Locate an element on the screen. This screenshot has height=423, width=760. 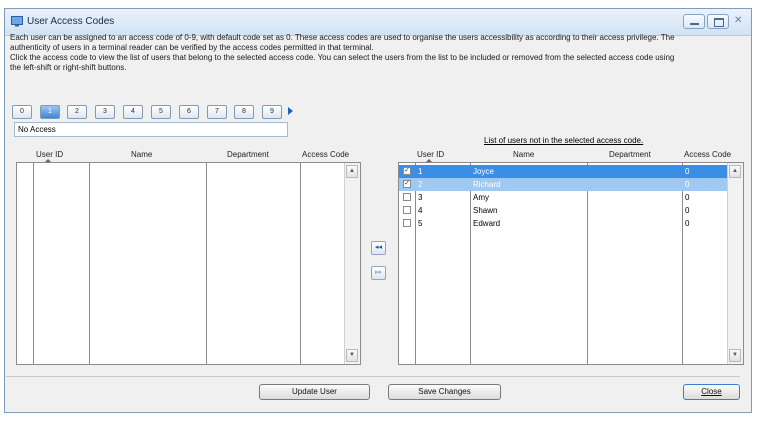
left-header-access-code: Access Code is located at coordinates (325, 154).